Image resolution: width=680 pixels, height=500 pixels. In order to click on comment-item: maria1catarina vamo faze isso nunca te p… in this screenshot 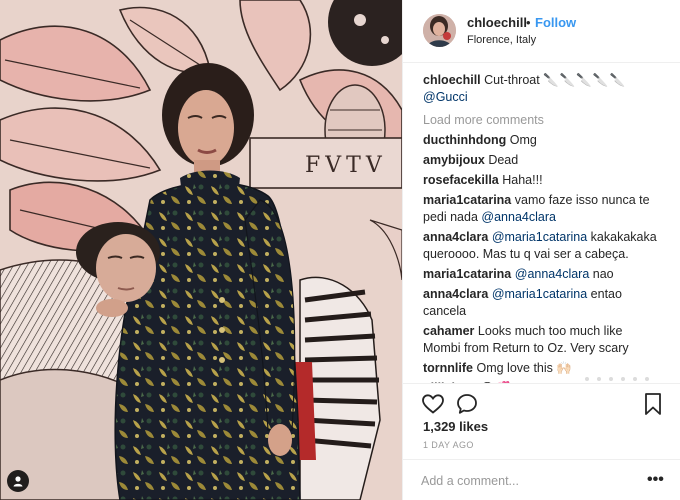, I will do `click(543, 209)`.